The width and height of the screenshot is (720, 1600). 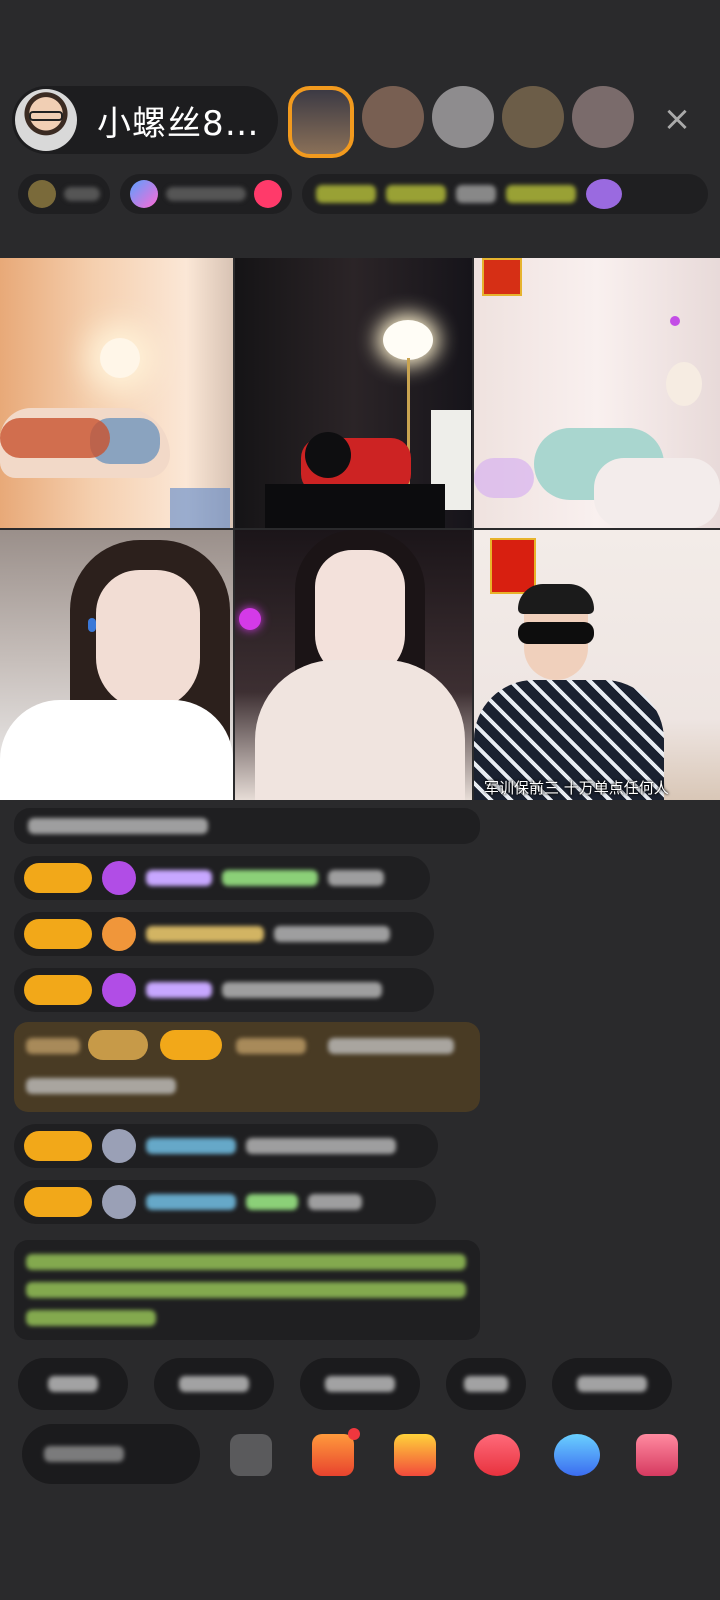 I want to click on lamp-glow, so click(x=120, y=358).